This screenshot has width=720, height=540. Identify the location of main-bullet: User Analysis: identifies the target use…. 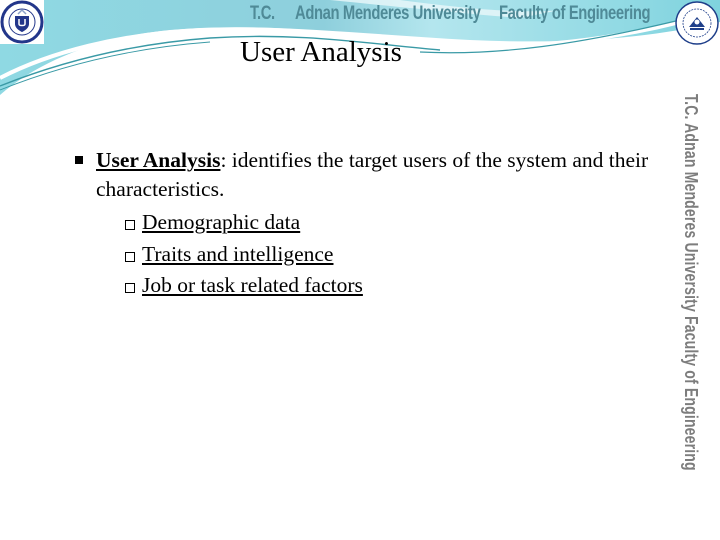
(375, 175).